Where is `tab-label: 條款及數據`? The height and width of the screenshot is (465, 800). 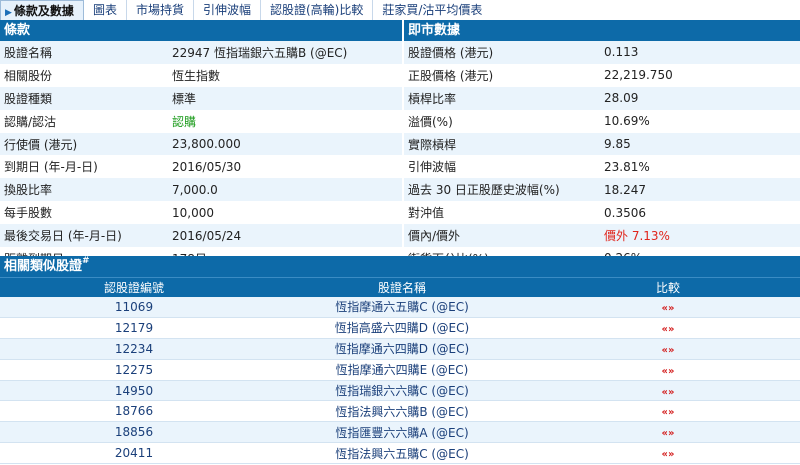 tab-label: 條款及數據 is located at coordinates (43, 11).